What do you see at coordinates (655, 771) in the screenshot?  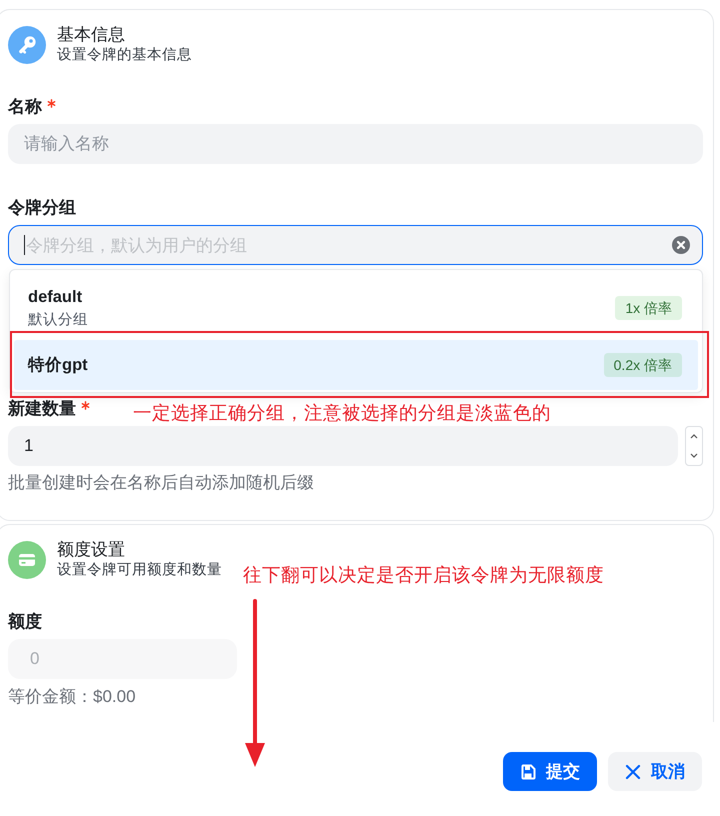 I see `cancel-button: 取消` at bounding box center [655, 771].